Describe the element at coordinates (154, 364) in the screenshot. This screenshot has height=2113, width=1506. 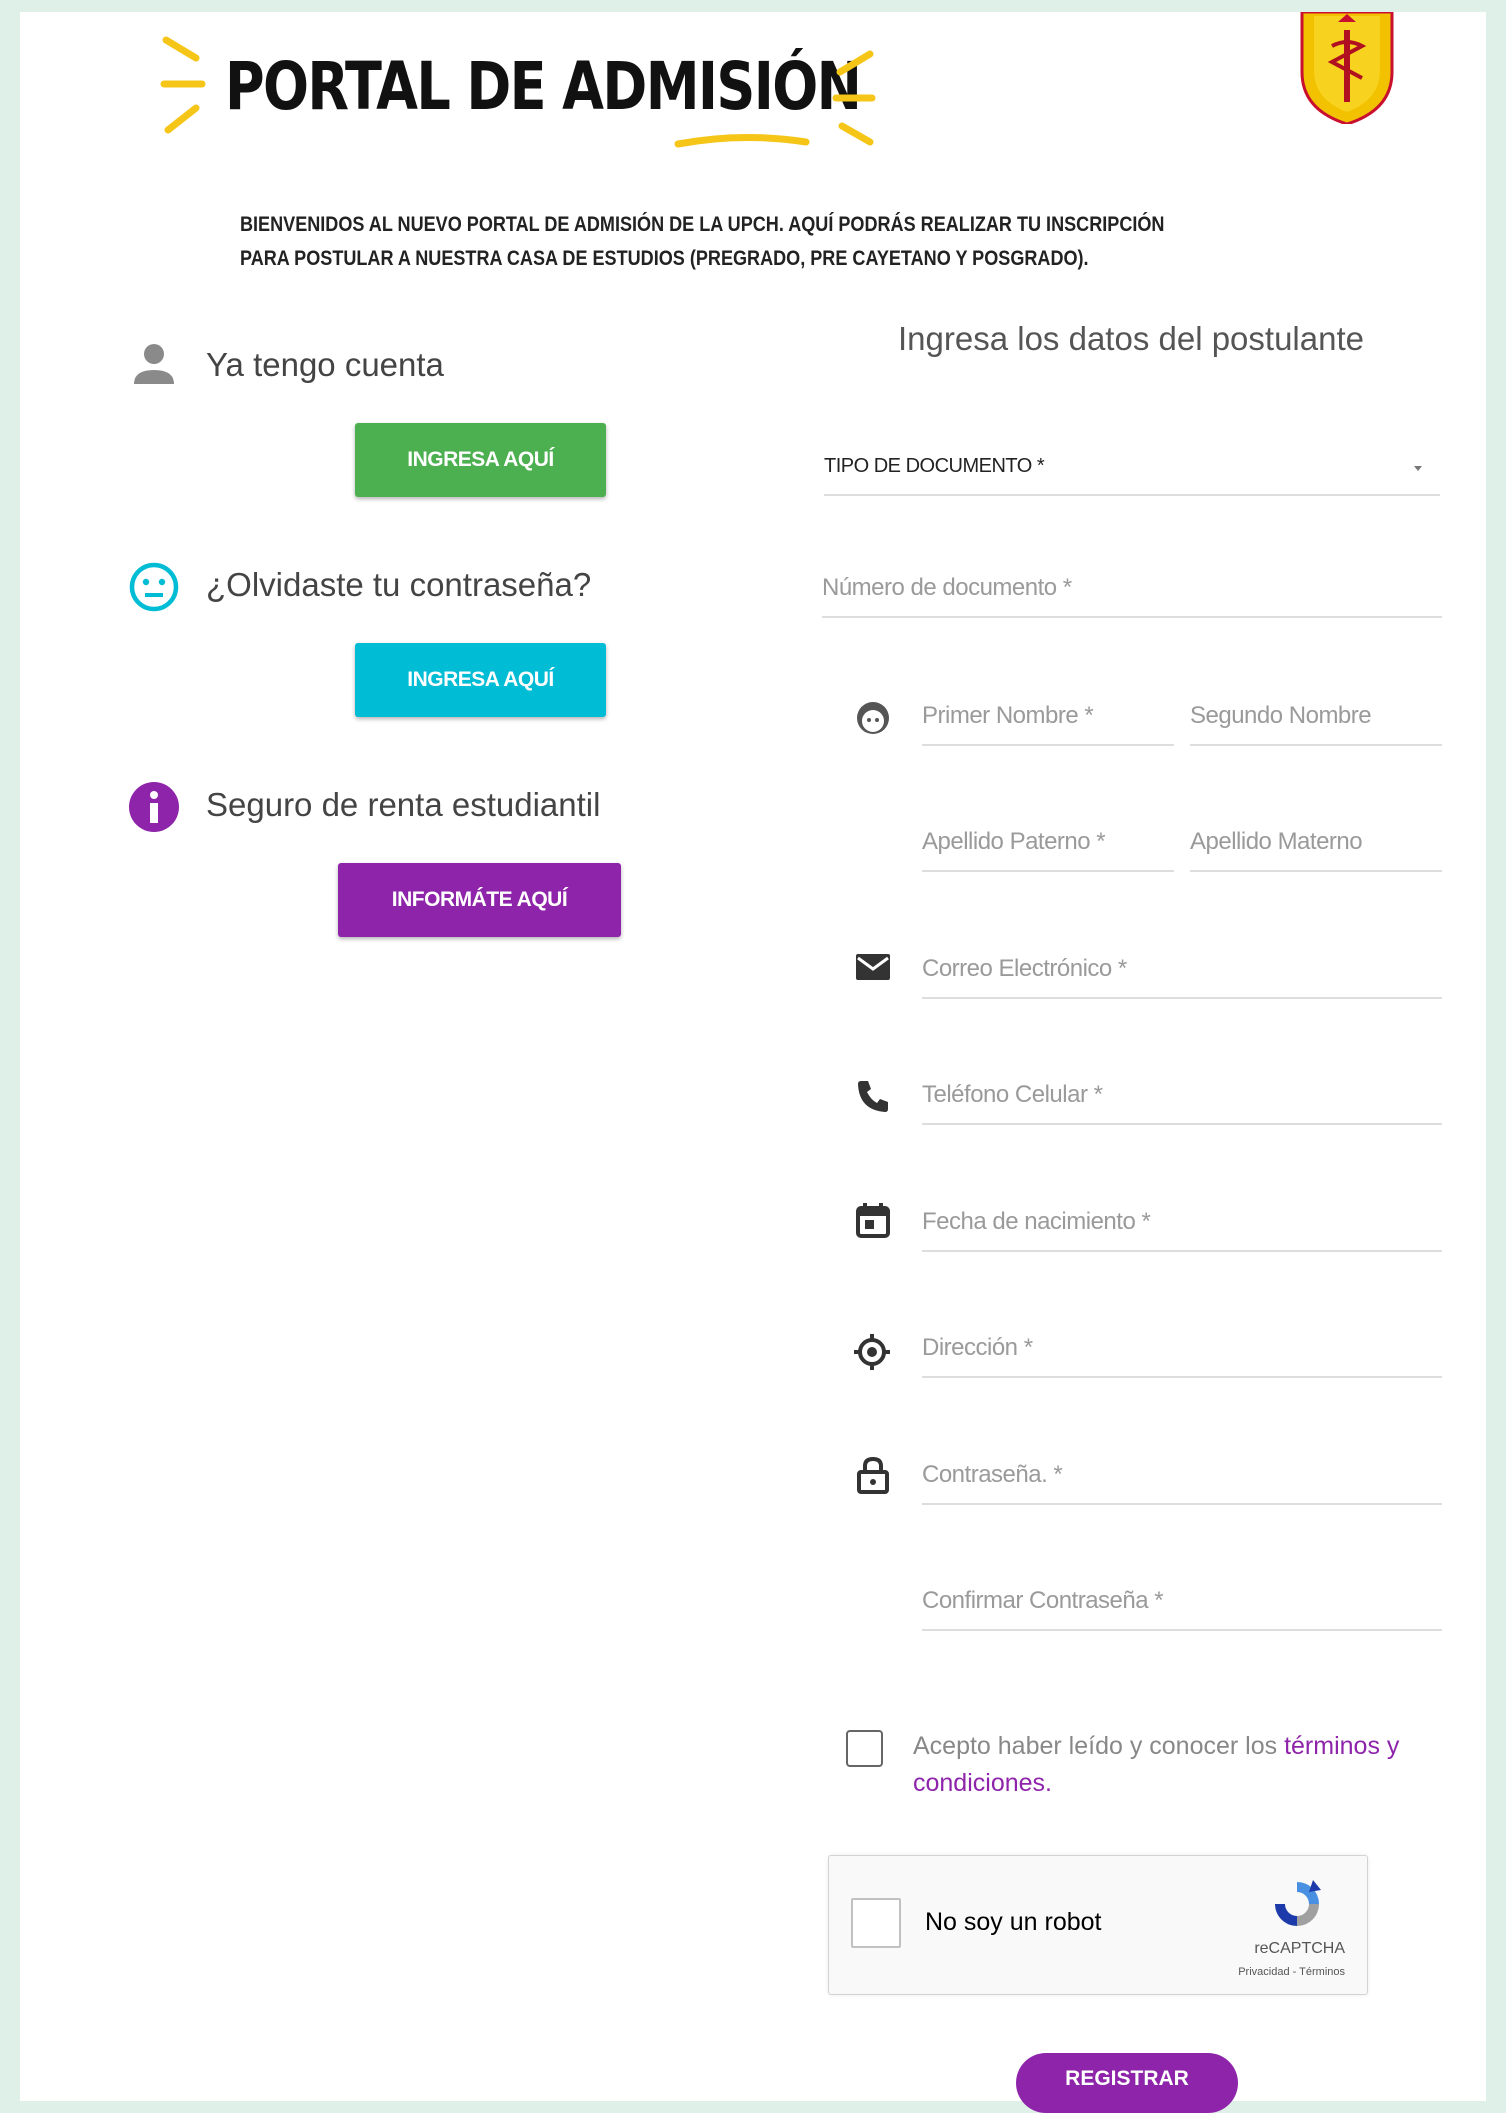
I see `person-icon` at that location.